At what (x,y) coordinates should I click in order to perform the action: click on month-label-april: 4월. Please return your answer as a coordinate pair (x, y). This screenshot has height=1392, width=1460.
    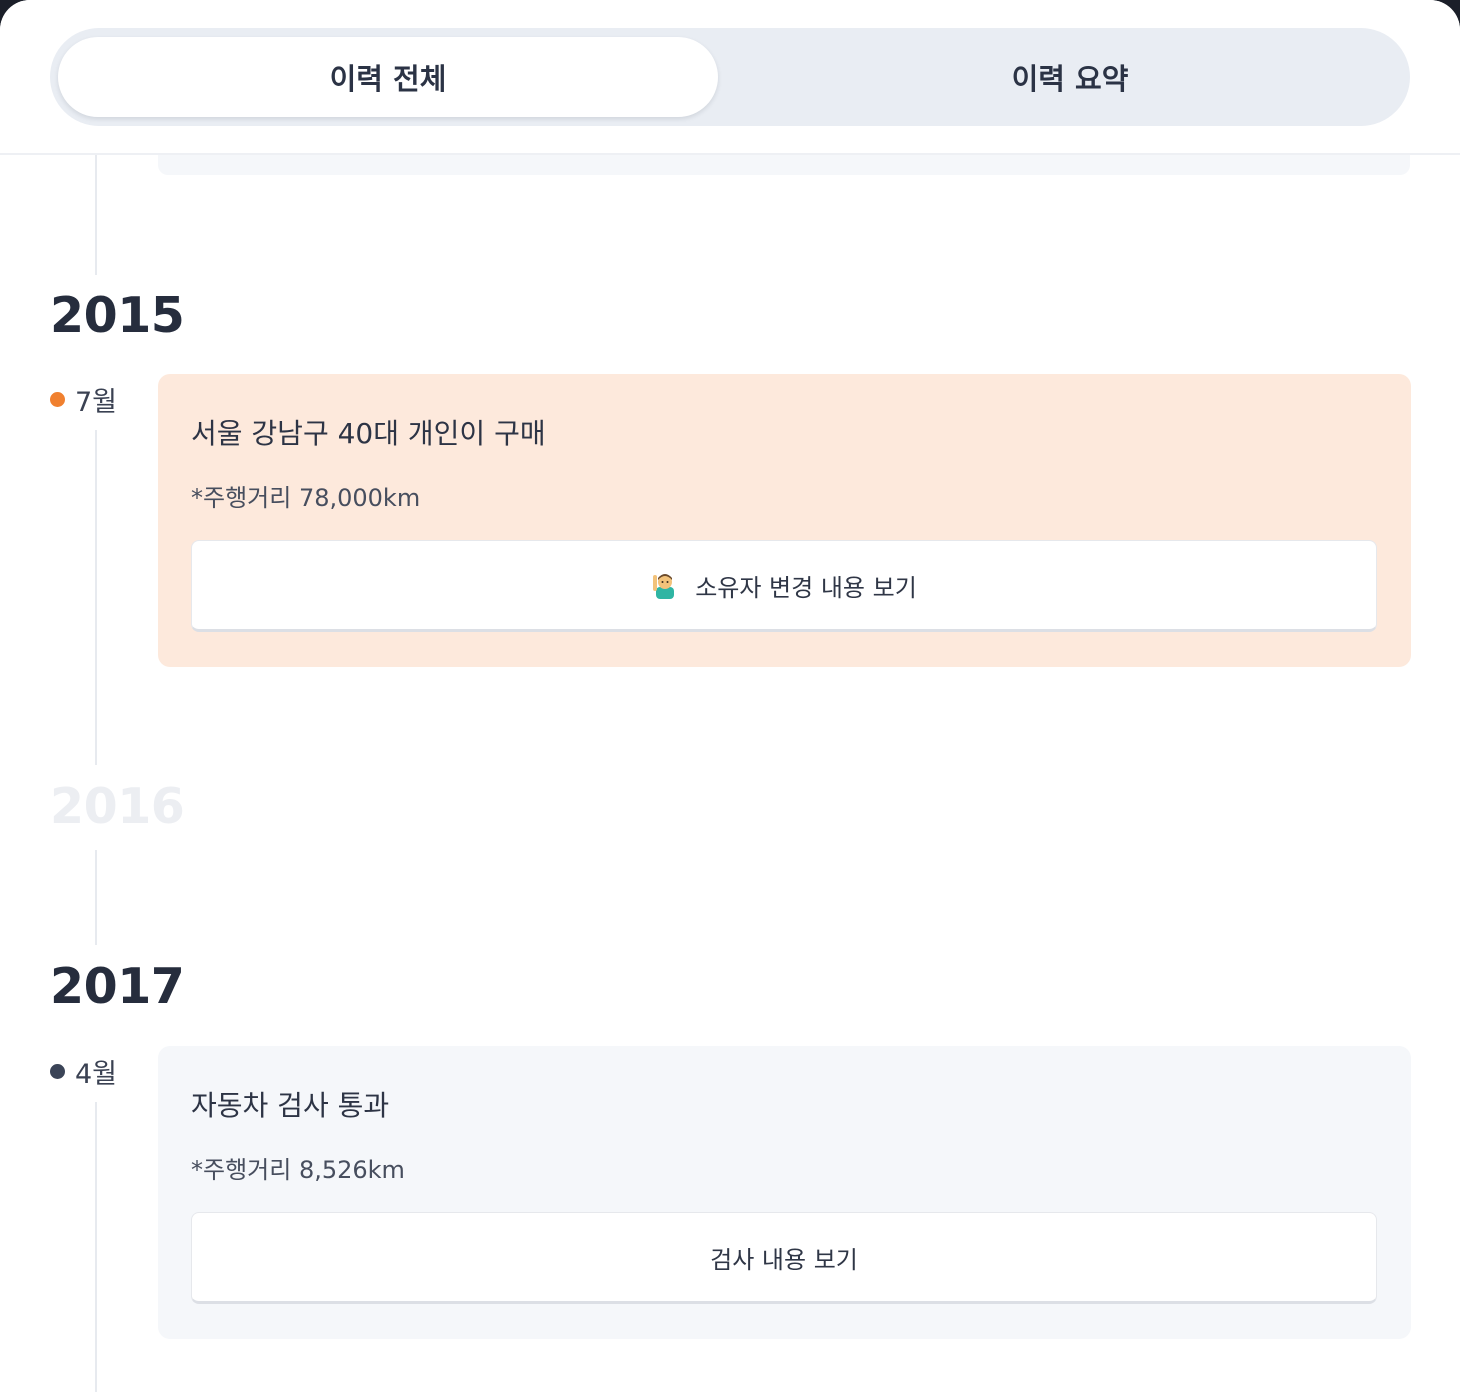
    Looking at the image, I should click on (83, 1071).